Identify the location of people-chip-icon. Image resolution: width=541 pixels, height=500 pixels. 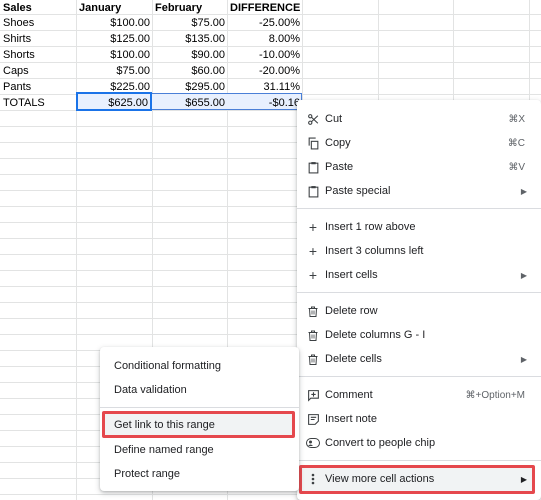
(313, 443).